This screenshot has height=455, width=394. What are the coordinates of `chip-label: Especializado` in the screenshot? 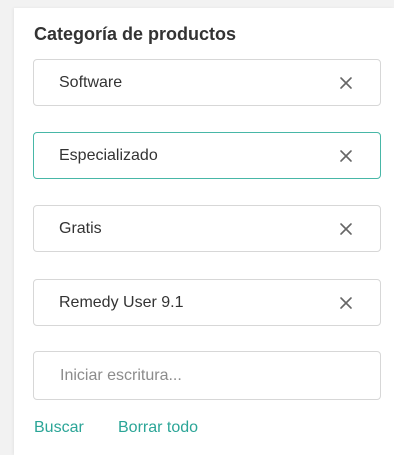 It's located at (108, 155).